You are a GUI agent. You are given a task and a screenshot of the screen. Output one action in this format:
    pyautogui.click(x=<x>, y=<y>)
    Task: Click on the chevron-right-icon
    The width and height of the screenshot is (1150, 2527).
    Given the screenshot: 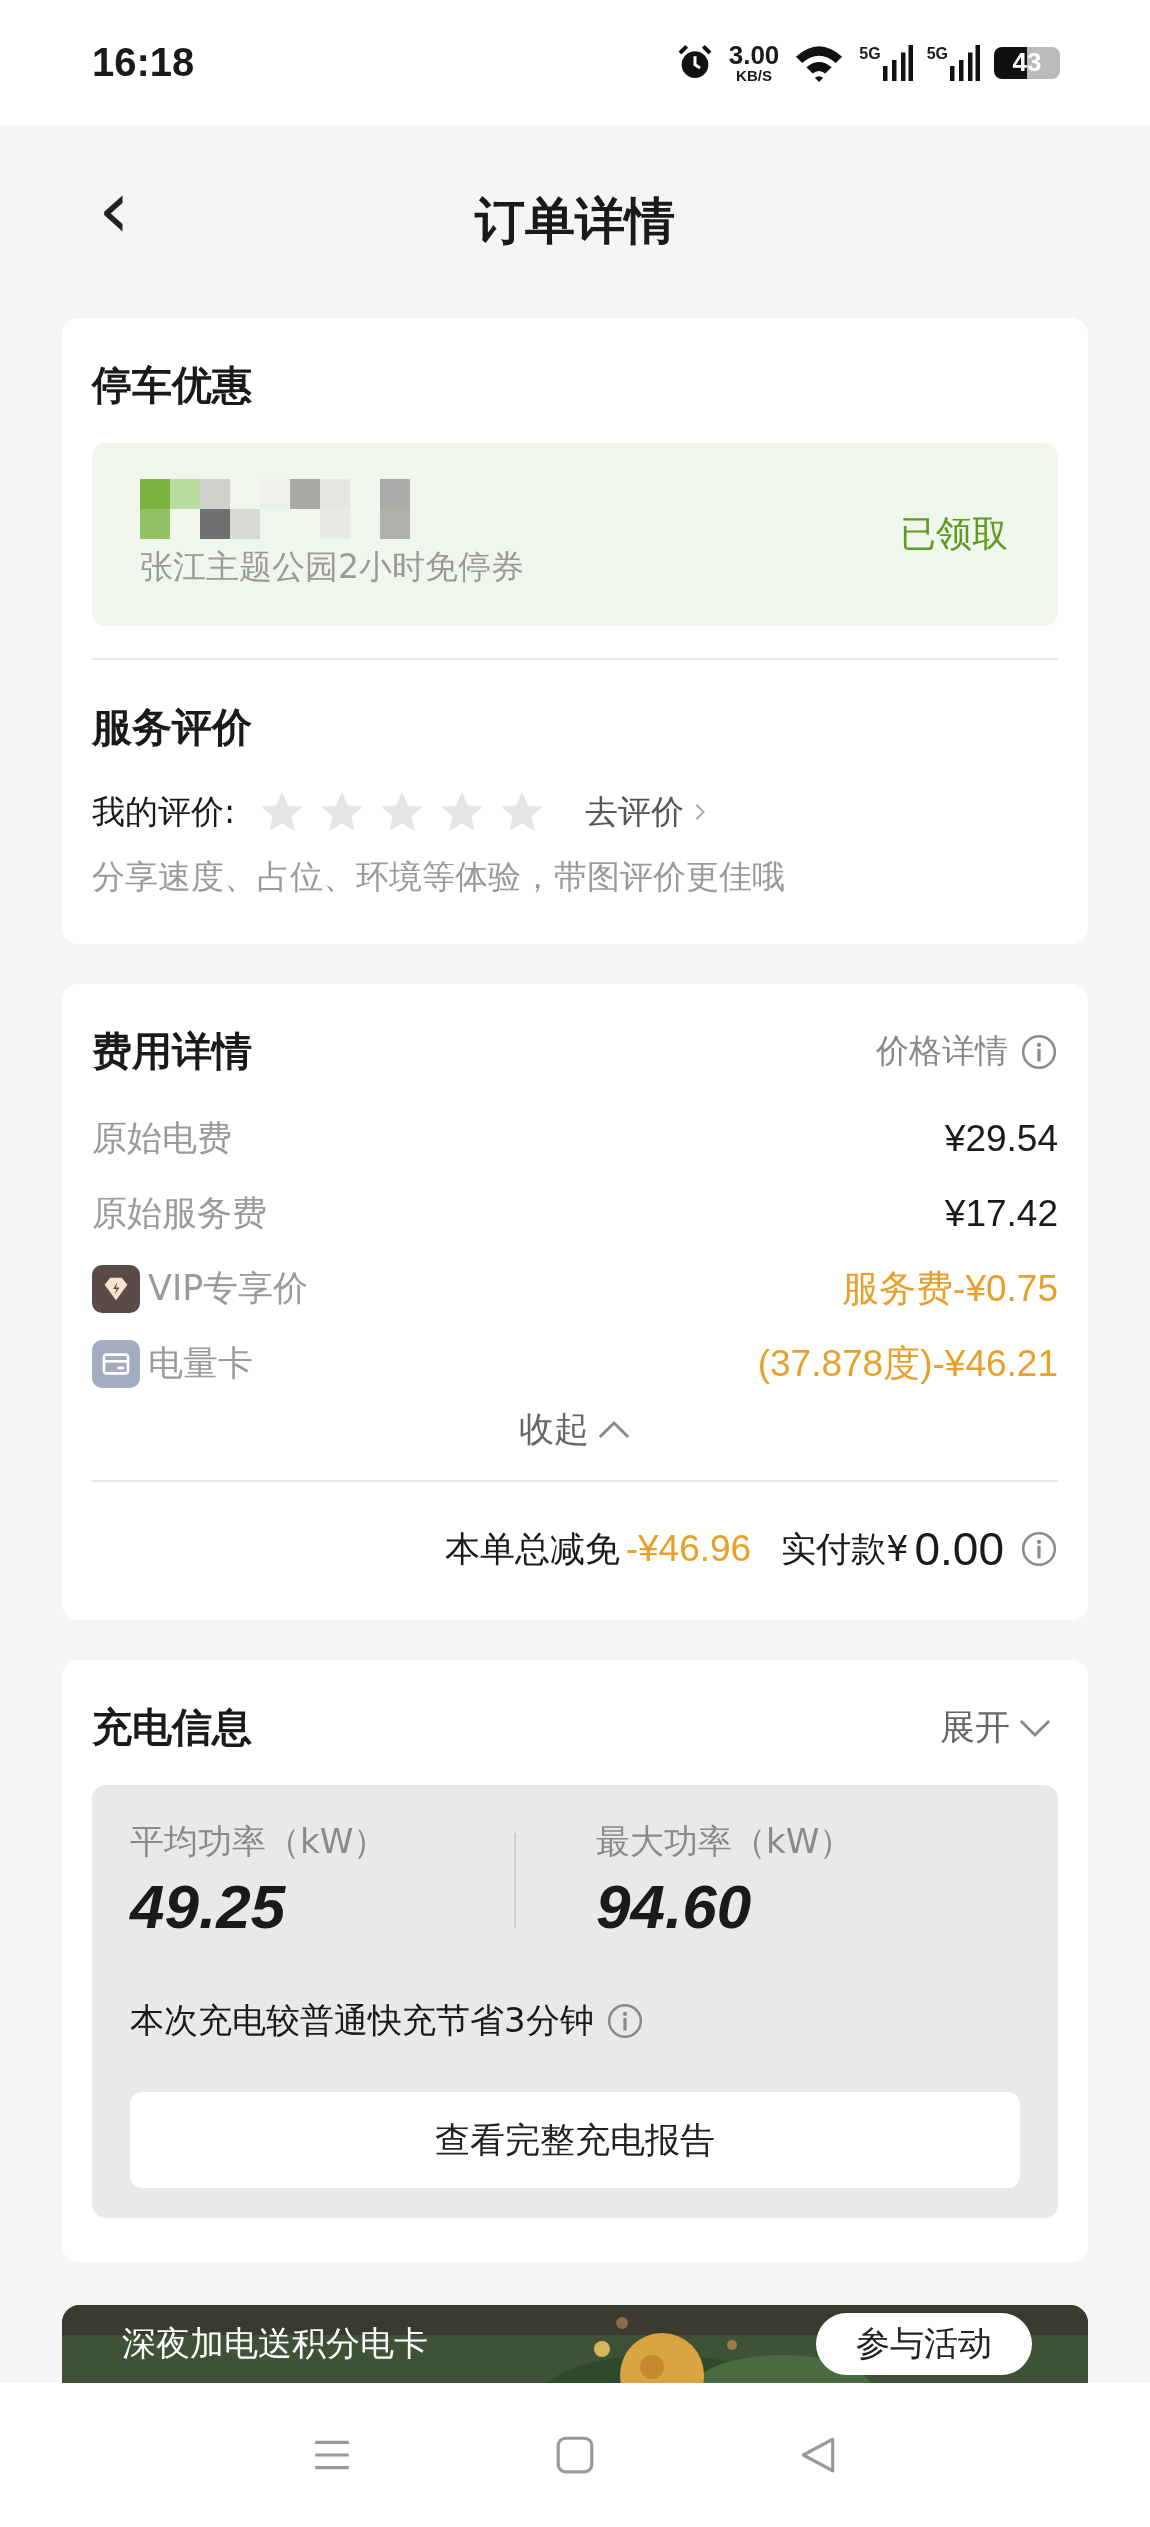 What is the action you would take?
    pyautogui.click(x=700, y=812)
    